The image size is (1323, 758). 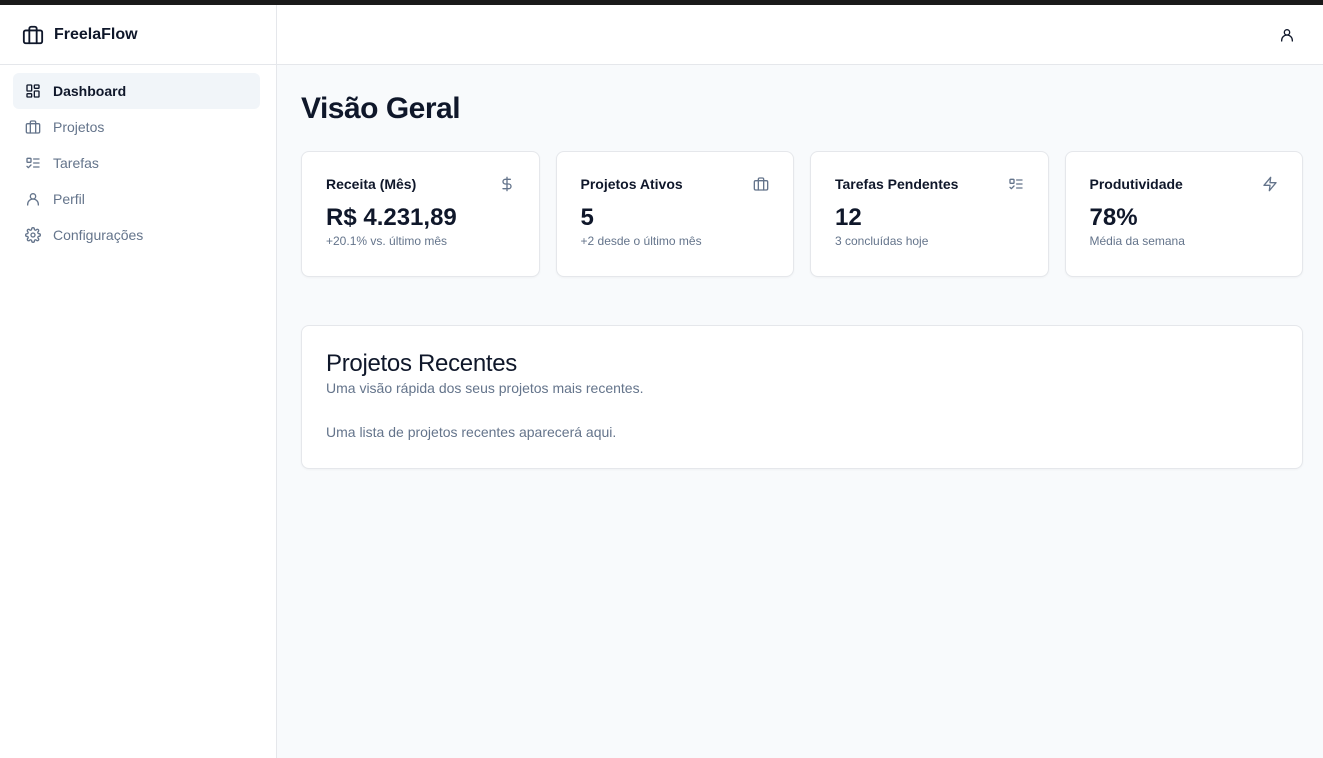 I want to click on stat-value: R$ 4.231,89, so click(x=391, y=217).